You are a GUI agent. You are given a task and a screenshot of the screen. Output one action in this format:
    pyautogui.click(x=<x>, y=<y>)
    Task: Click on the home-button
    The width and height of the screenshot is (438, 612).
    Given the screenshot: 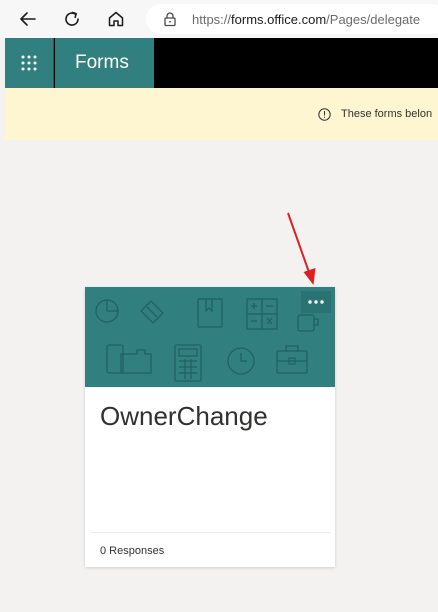 What is the action you would take?
    pyautogui.click(x=116, y=19)
    